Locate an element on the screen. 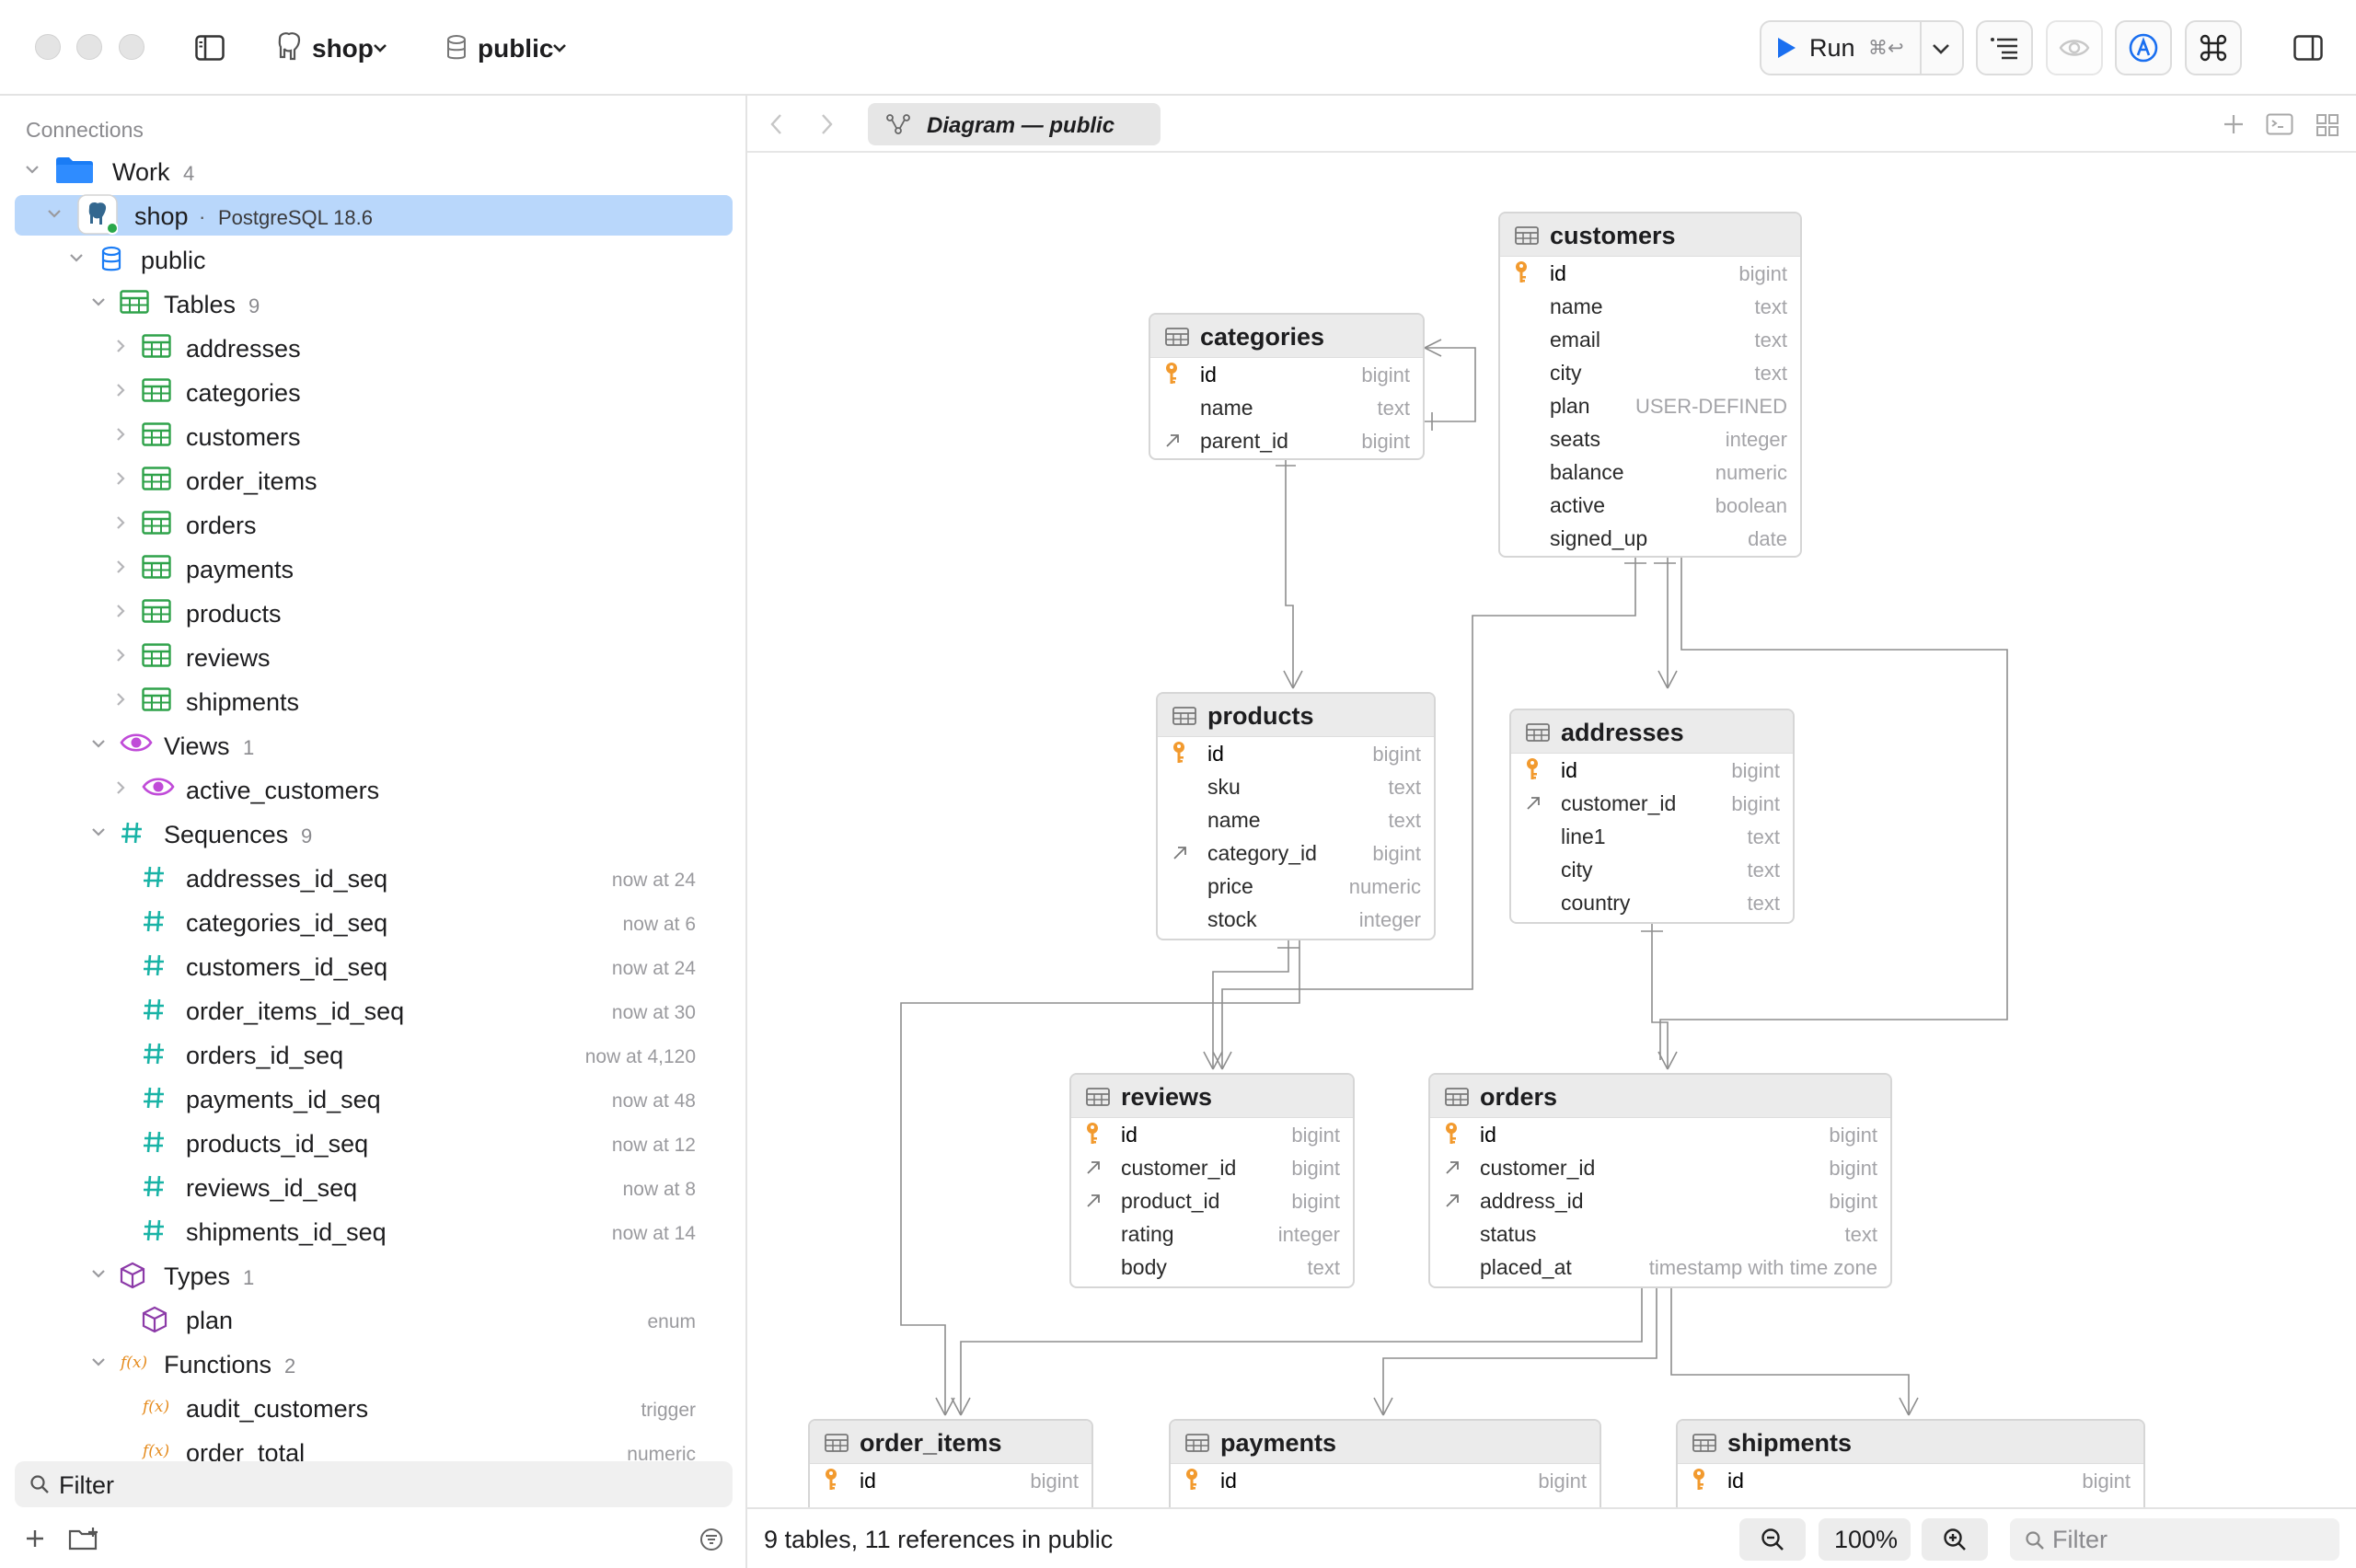 The height and width of the screenshot is (1568, 2356). sidebar-item-table: customers is located at coordinates (373, 436).